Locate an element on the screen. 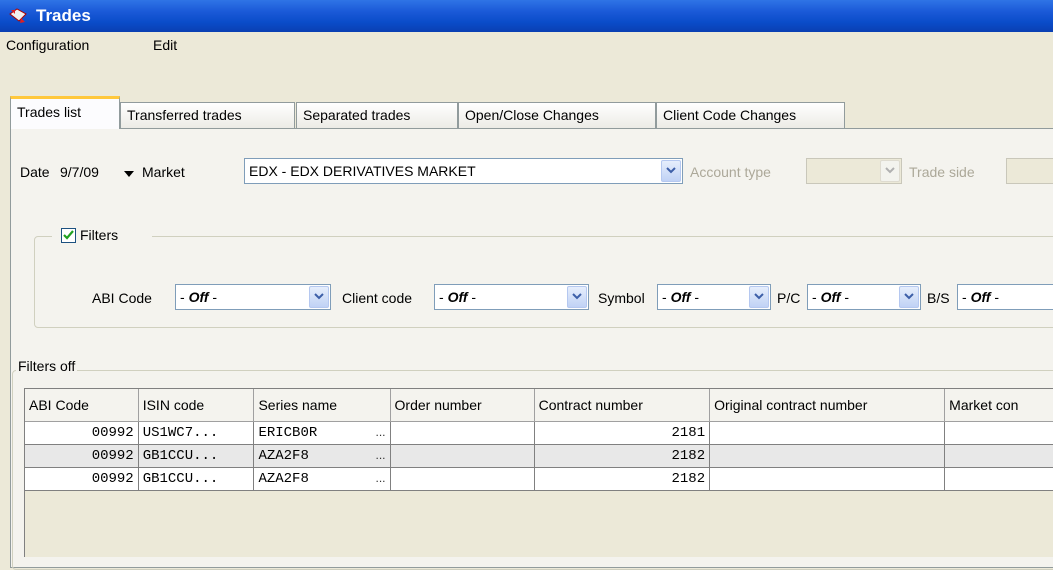 Image resolution: width=1053 pixels, height=570 pixels. title-bar: Trades is located at coordinates (526, 16).